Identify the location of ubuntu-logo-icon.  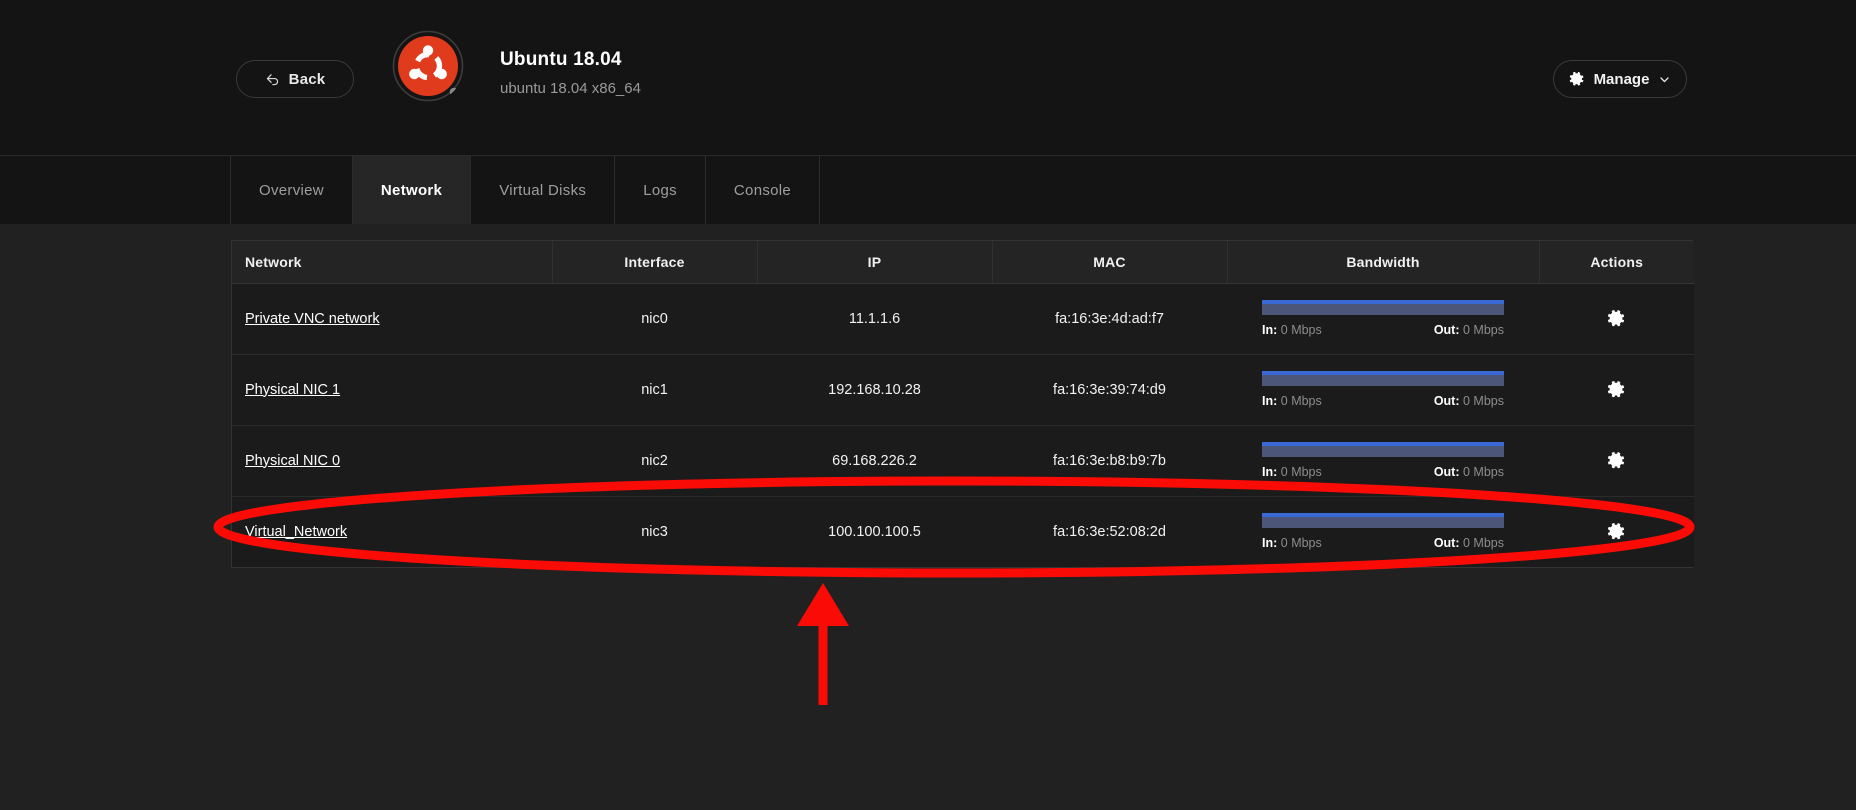
(428, 66).